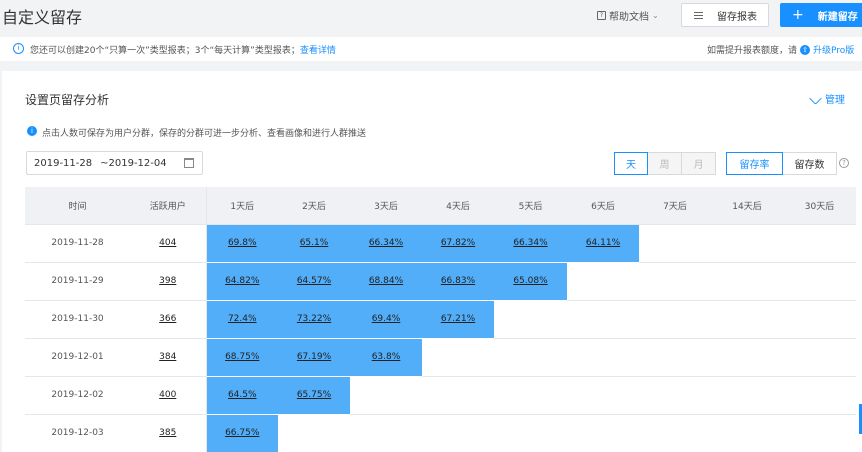 The width and height of the screenshot is (862, 452). Describe the element at coordinates (780, 49) in the screenshot. I see `upgrade-notice: 如需提升报表额度，请 ⇧ 升级Pro版` at that location.